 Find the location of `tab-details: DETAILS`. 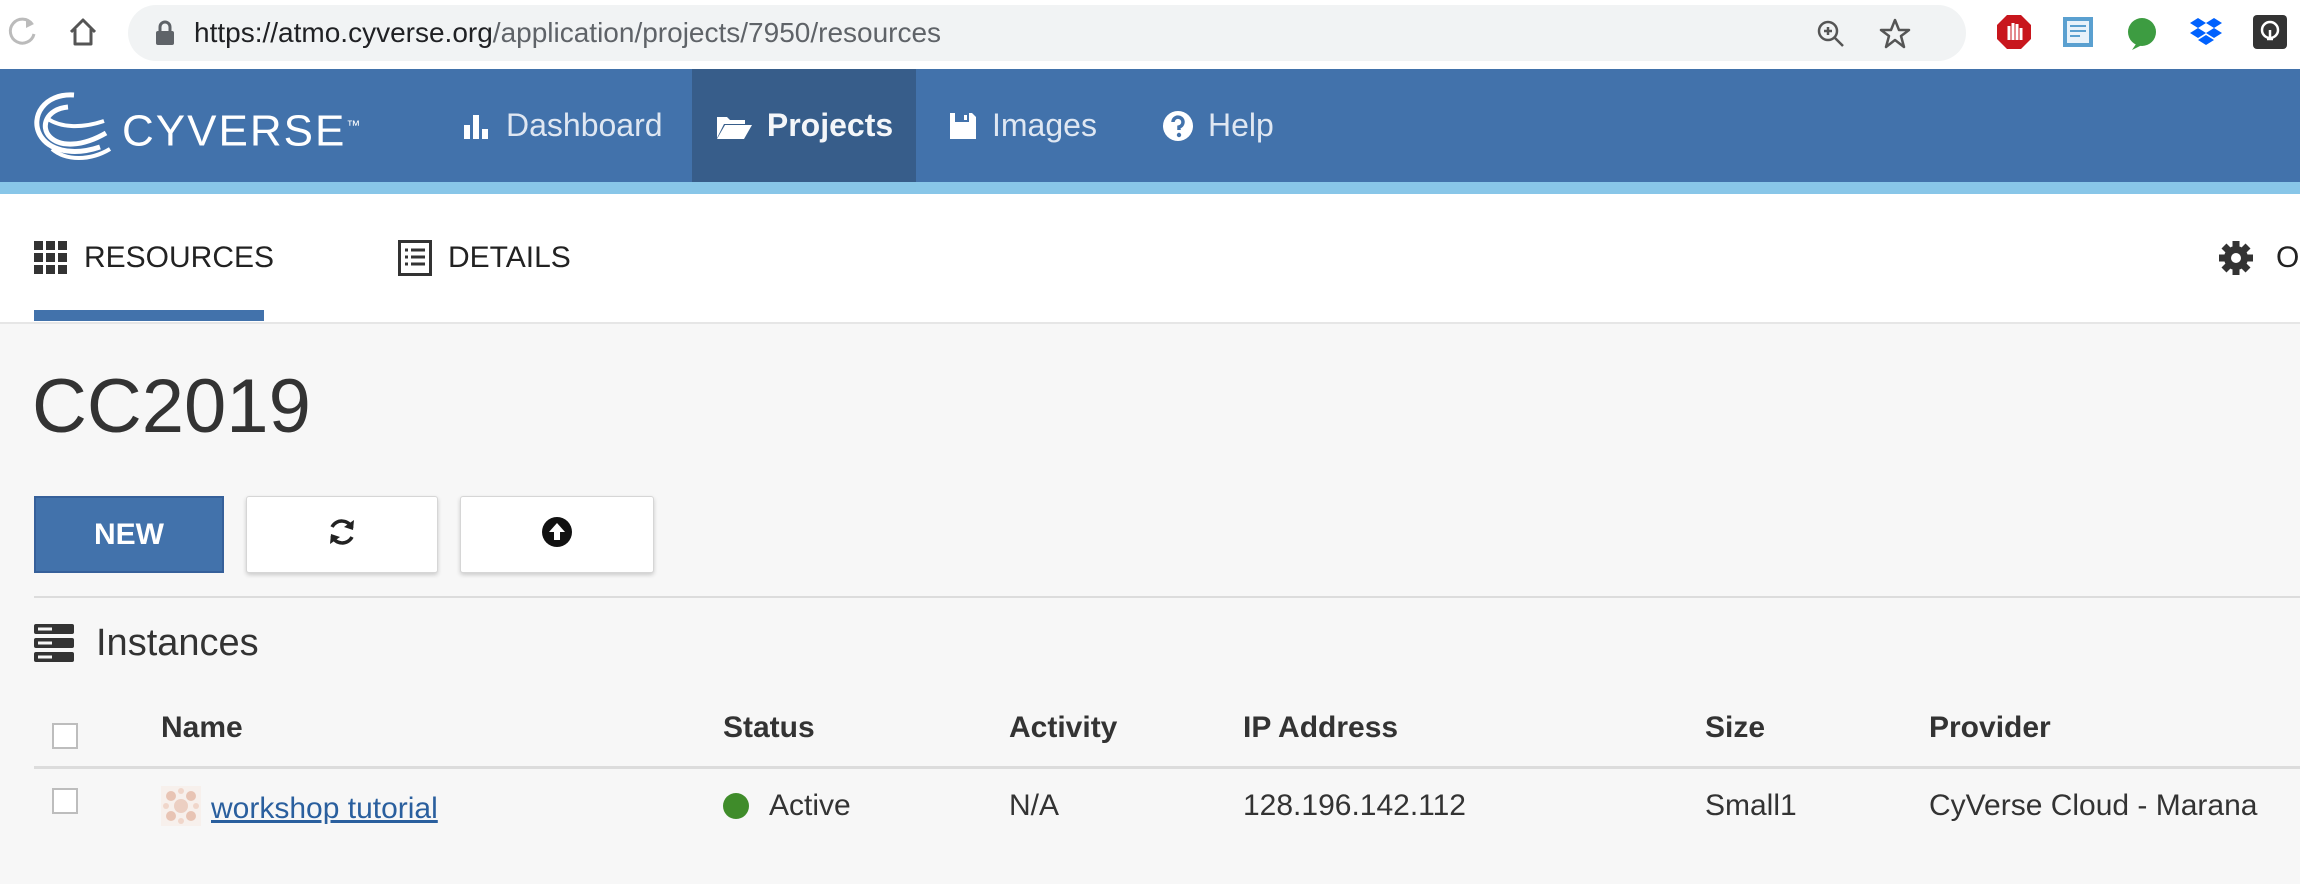

tab-details: DETAILS is located at coordinates (484, 258).